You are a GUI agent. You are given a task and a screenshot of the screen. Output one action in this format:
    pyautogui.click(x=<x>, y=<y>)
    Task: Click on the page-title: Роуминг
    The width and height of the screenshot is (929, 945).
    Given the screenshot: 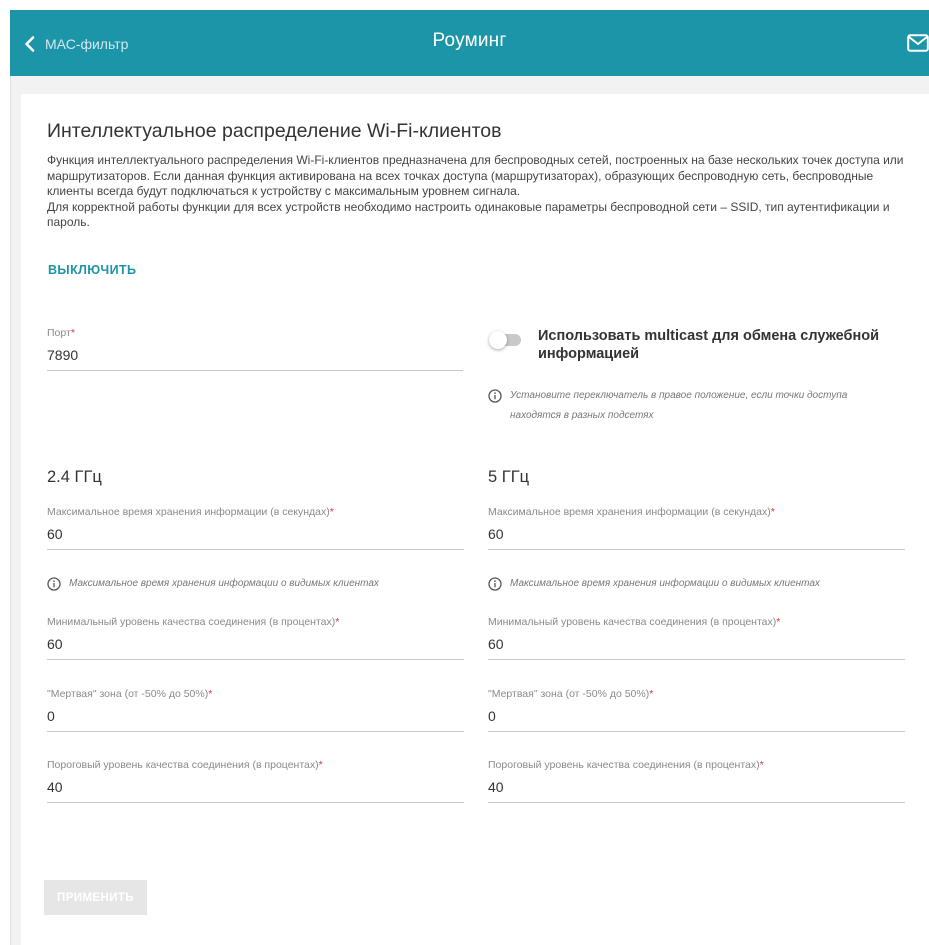 What is the action you would take?
    pyautogui.click(x=469, y=40)
    